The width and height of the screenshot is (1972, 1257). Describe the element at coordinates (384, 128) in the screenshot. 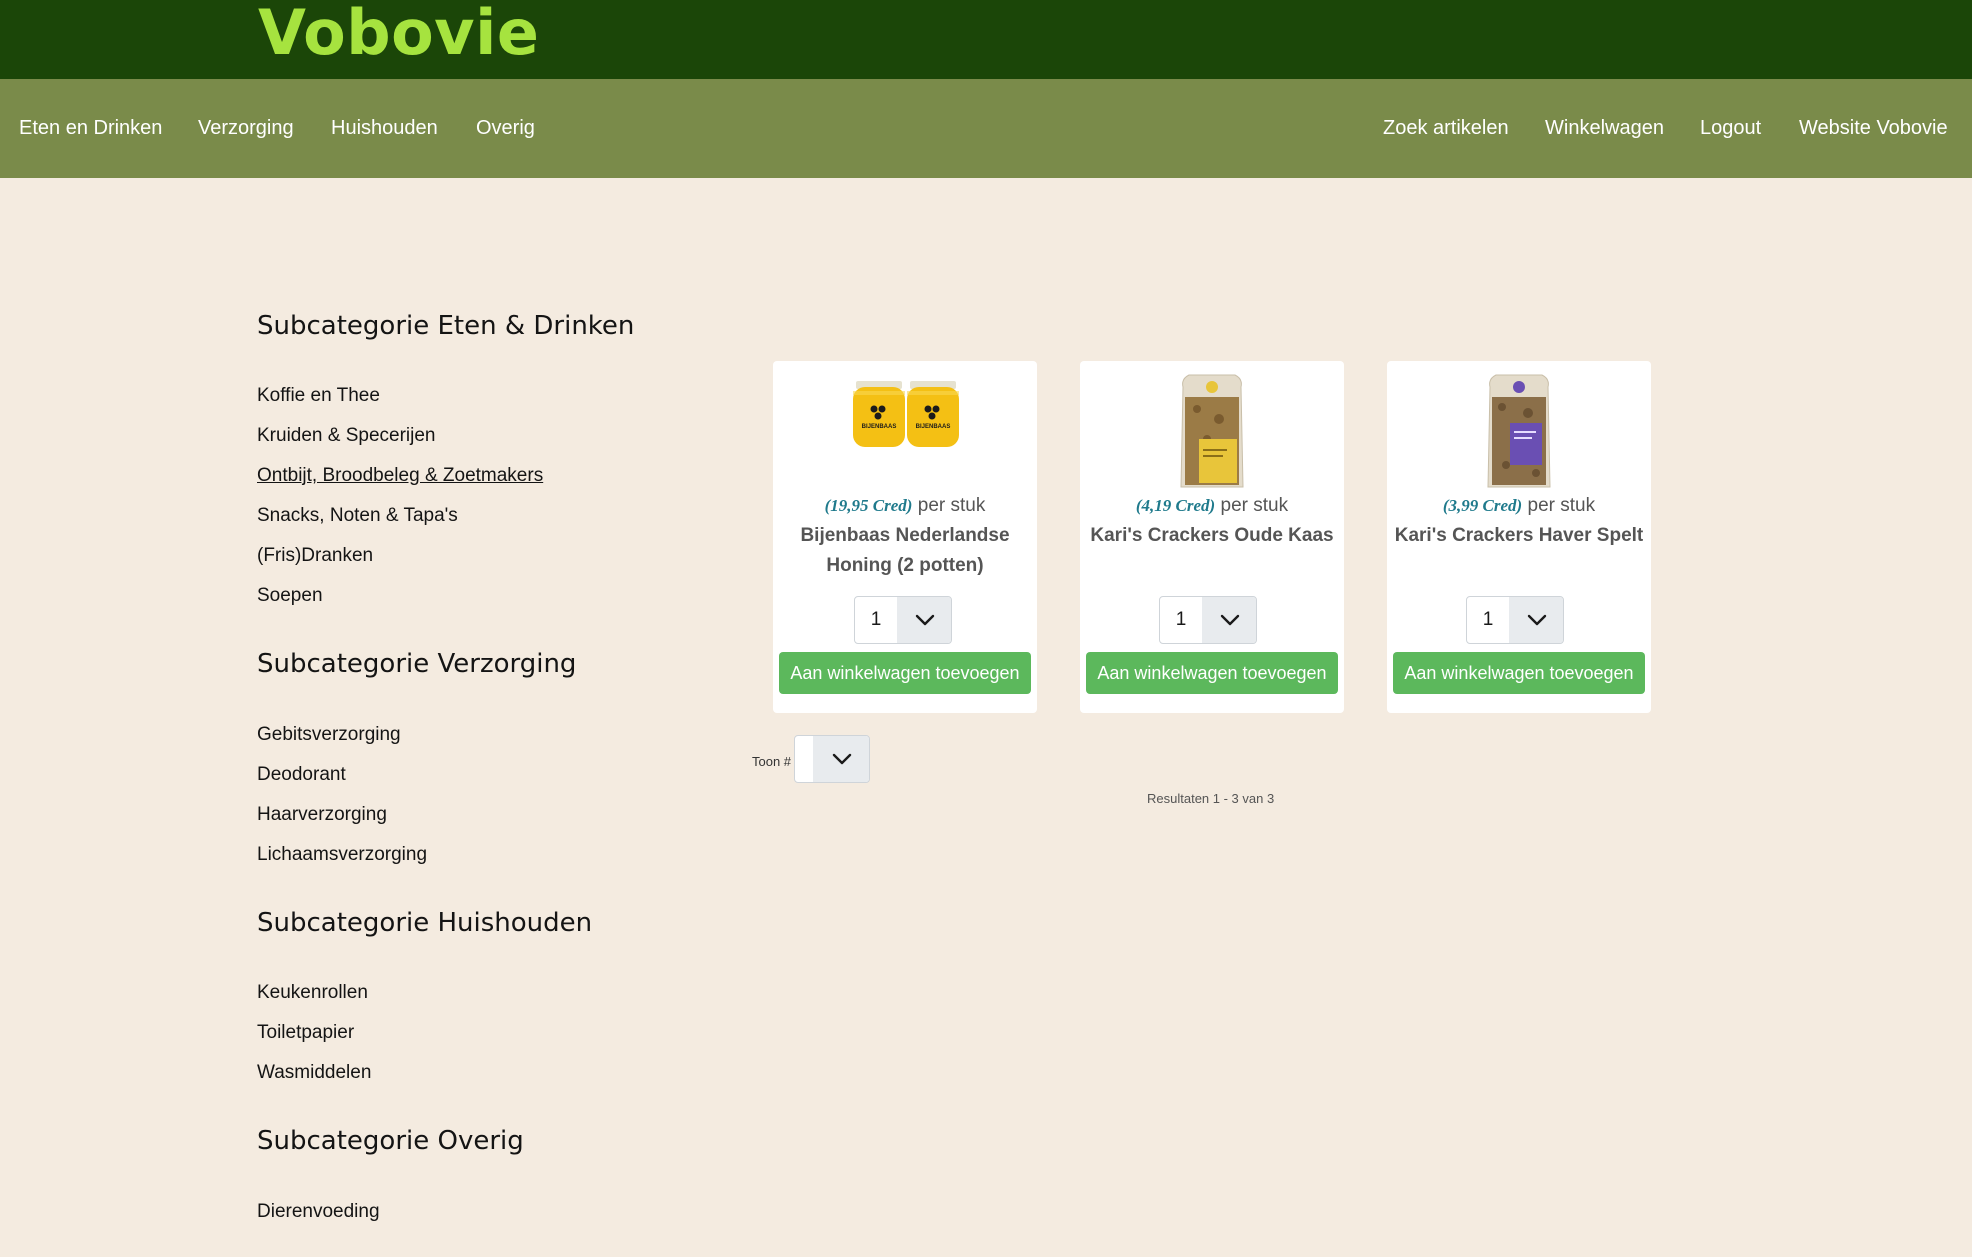

I see `nav-huishouden: Huishouden` at that location.